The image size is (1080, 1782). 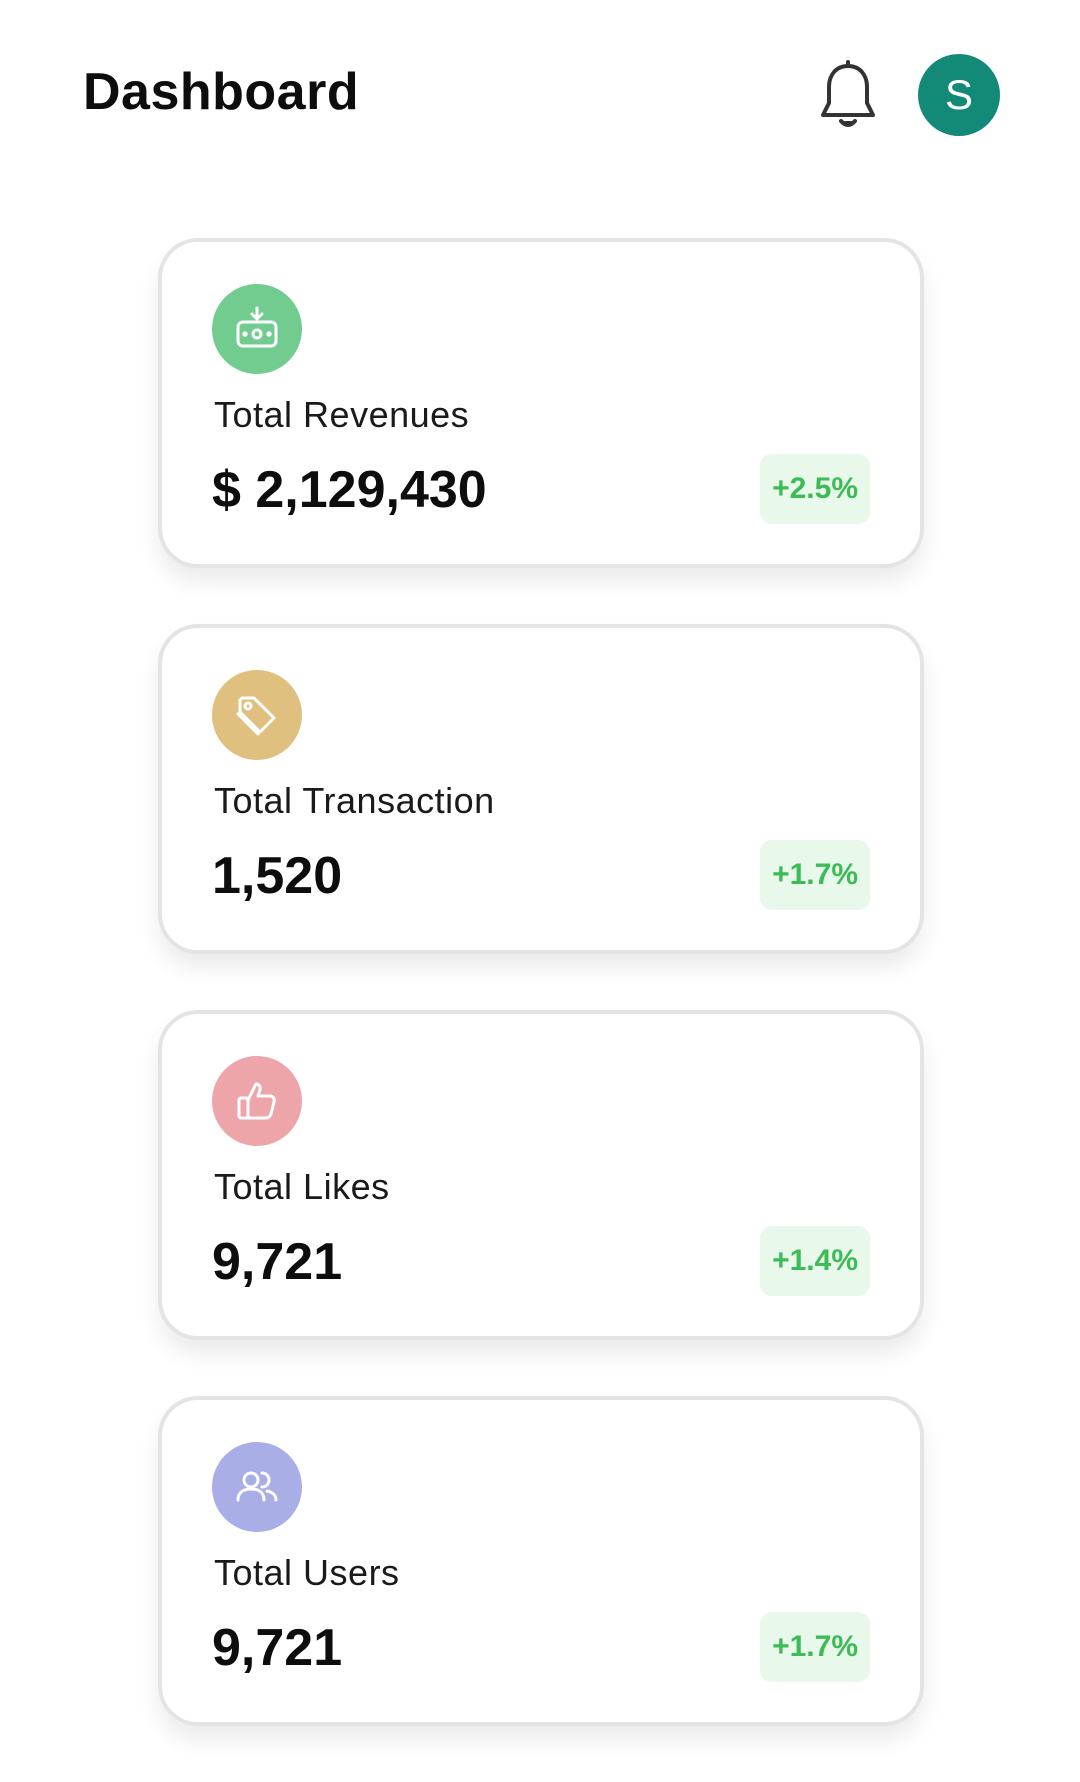 I want to click on card-label: Total Revenues, so click(x=342, y=414).